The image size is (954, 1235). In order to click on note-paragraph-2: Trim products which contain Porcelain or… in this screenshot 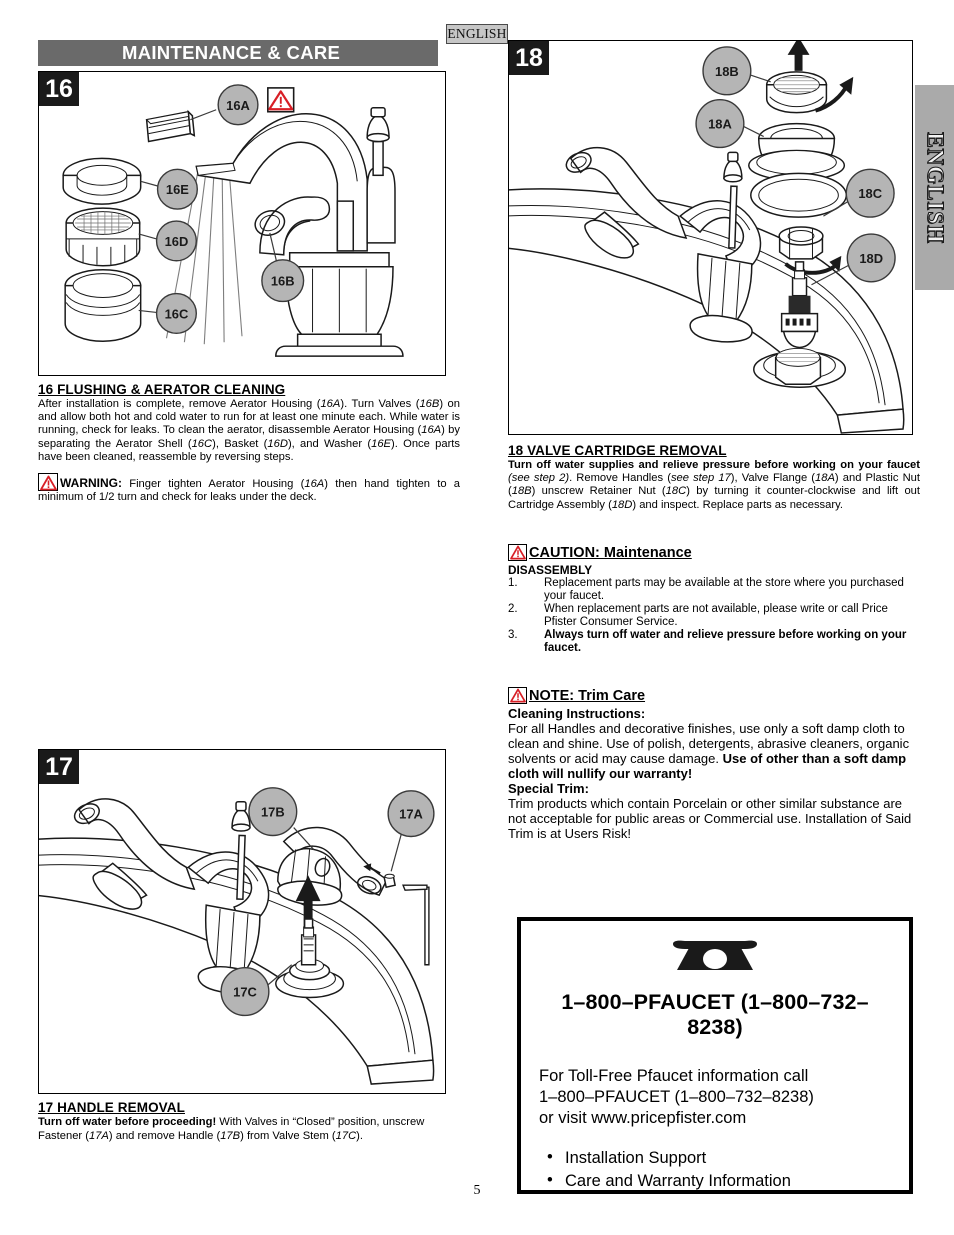, I will do `click(710, 818)`.